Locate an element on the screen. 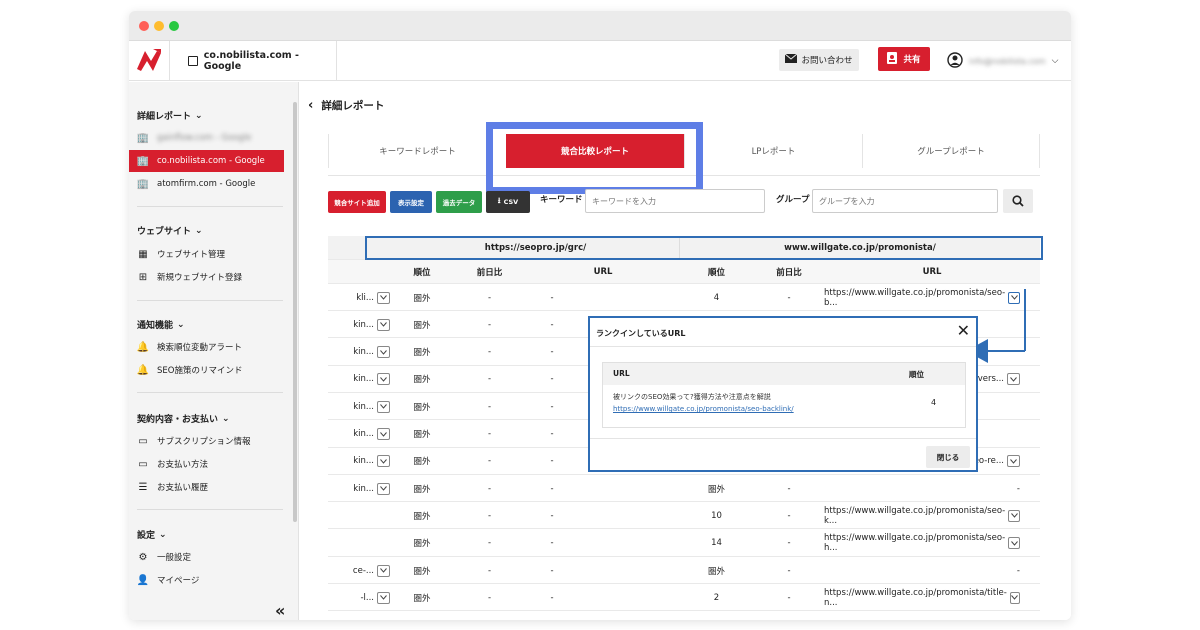 This screenshot has width=1200, height=630. sidebar-item-website-add: ⊞ 新規ウェブサイト登録 is located at coordinates (206, 277).